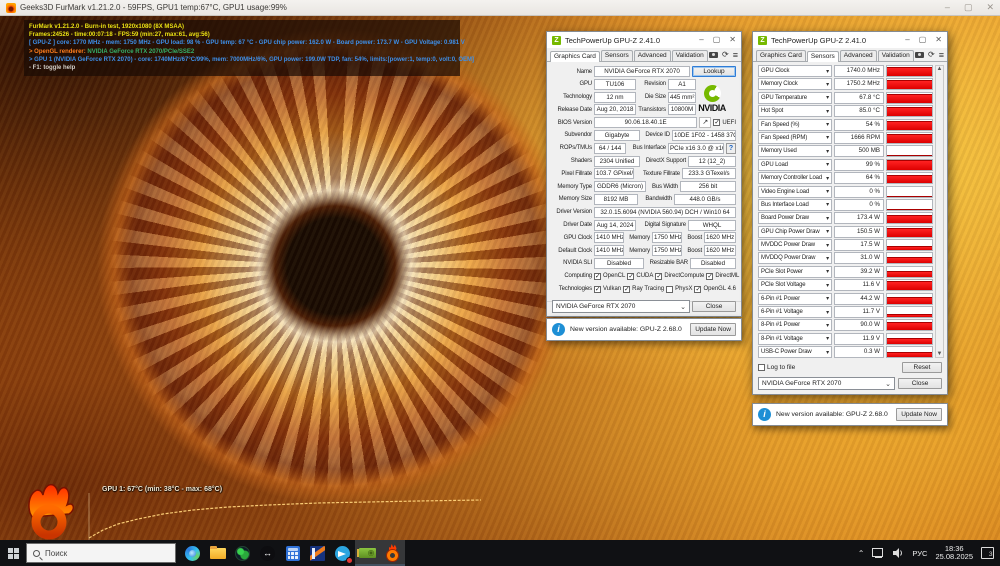 The image size is (1000, 566). What do you see at coordinates (919, 553) in the screenshot?
I see `language-indicator: РУС` at bounding box center [919, 553].